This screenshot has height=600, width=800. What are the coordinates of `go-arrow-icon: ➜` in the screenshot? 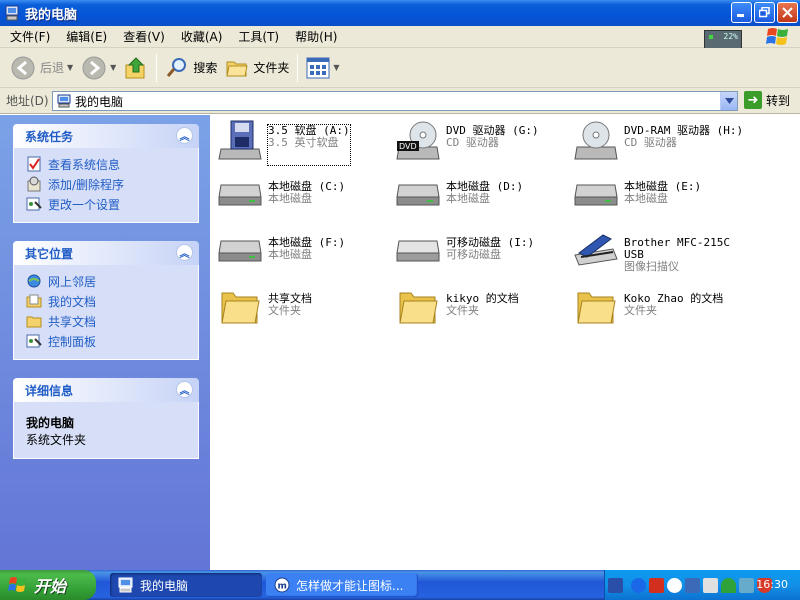 It's located at (753, 100).